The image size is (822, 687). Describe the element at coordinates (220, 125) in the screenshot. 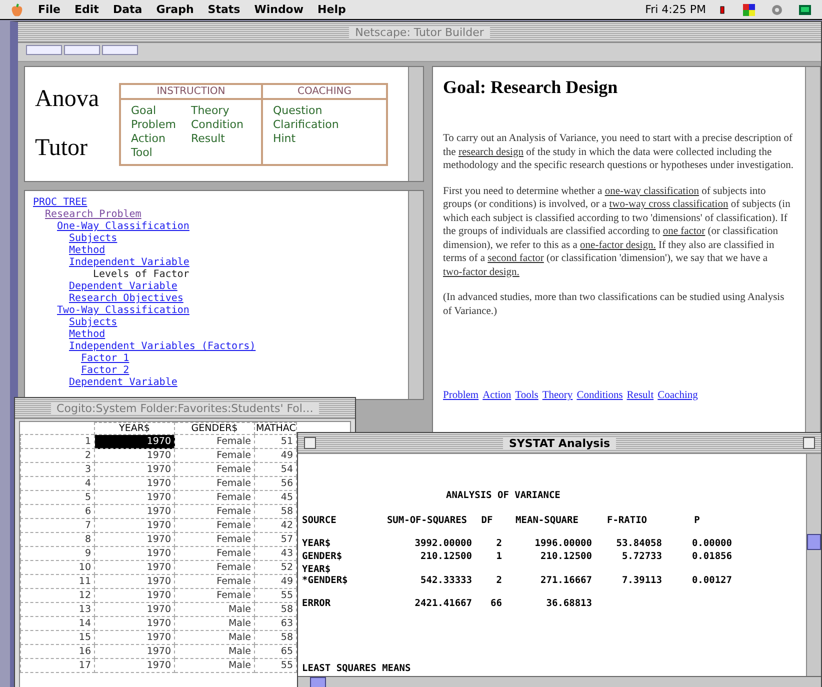

I see `nav-link: Condition` at that location.